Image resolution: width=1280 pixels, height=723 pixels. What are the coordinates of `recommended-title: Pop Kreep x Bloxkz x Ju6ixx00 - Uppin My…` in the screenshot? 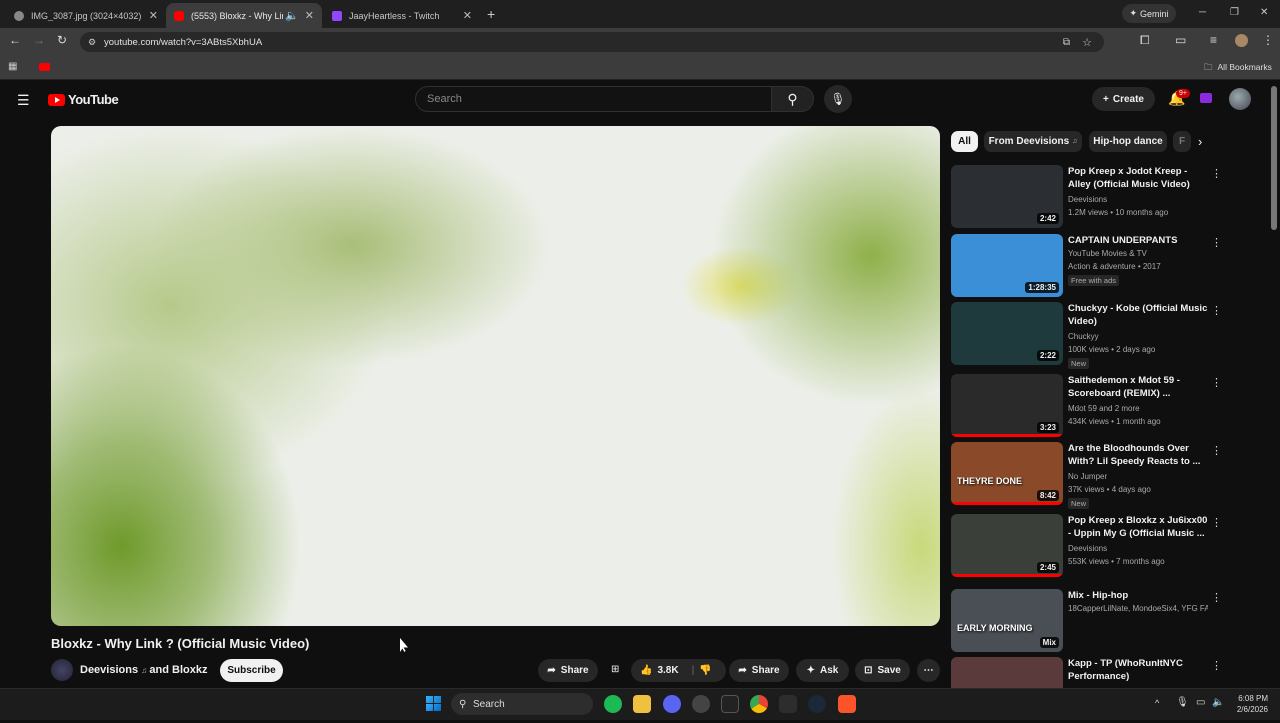 It's located at (1138, 527).